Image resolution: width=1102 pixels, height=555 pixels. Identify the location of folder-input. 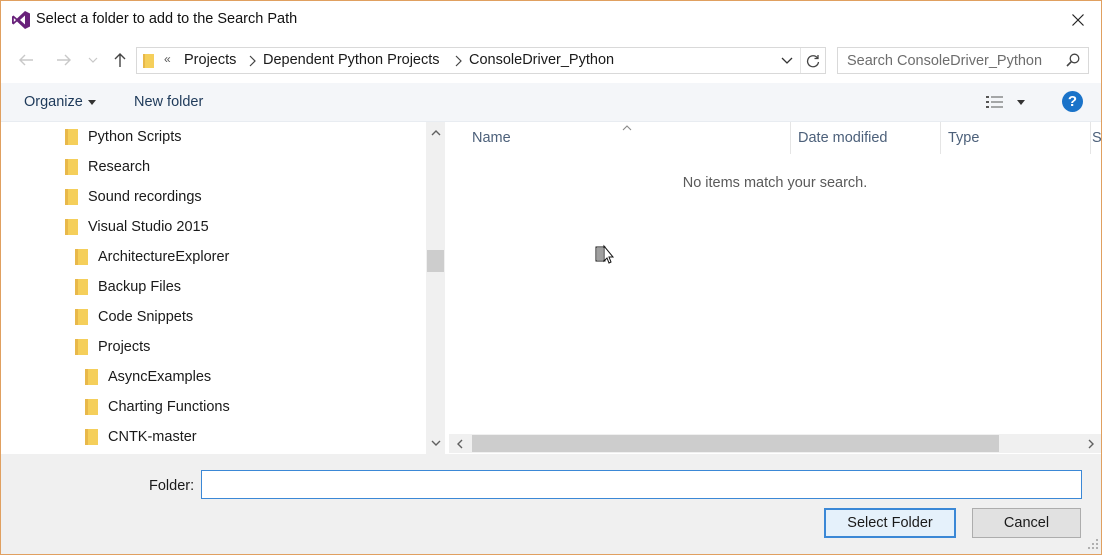
(641, 484).